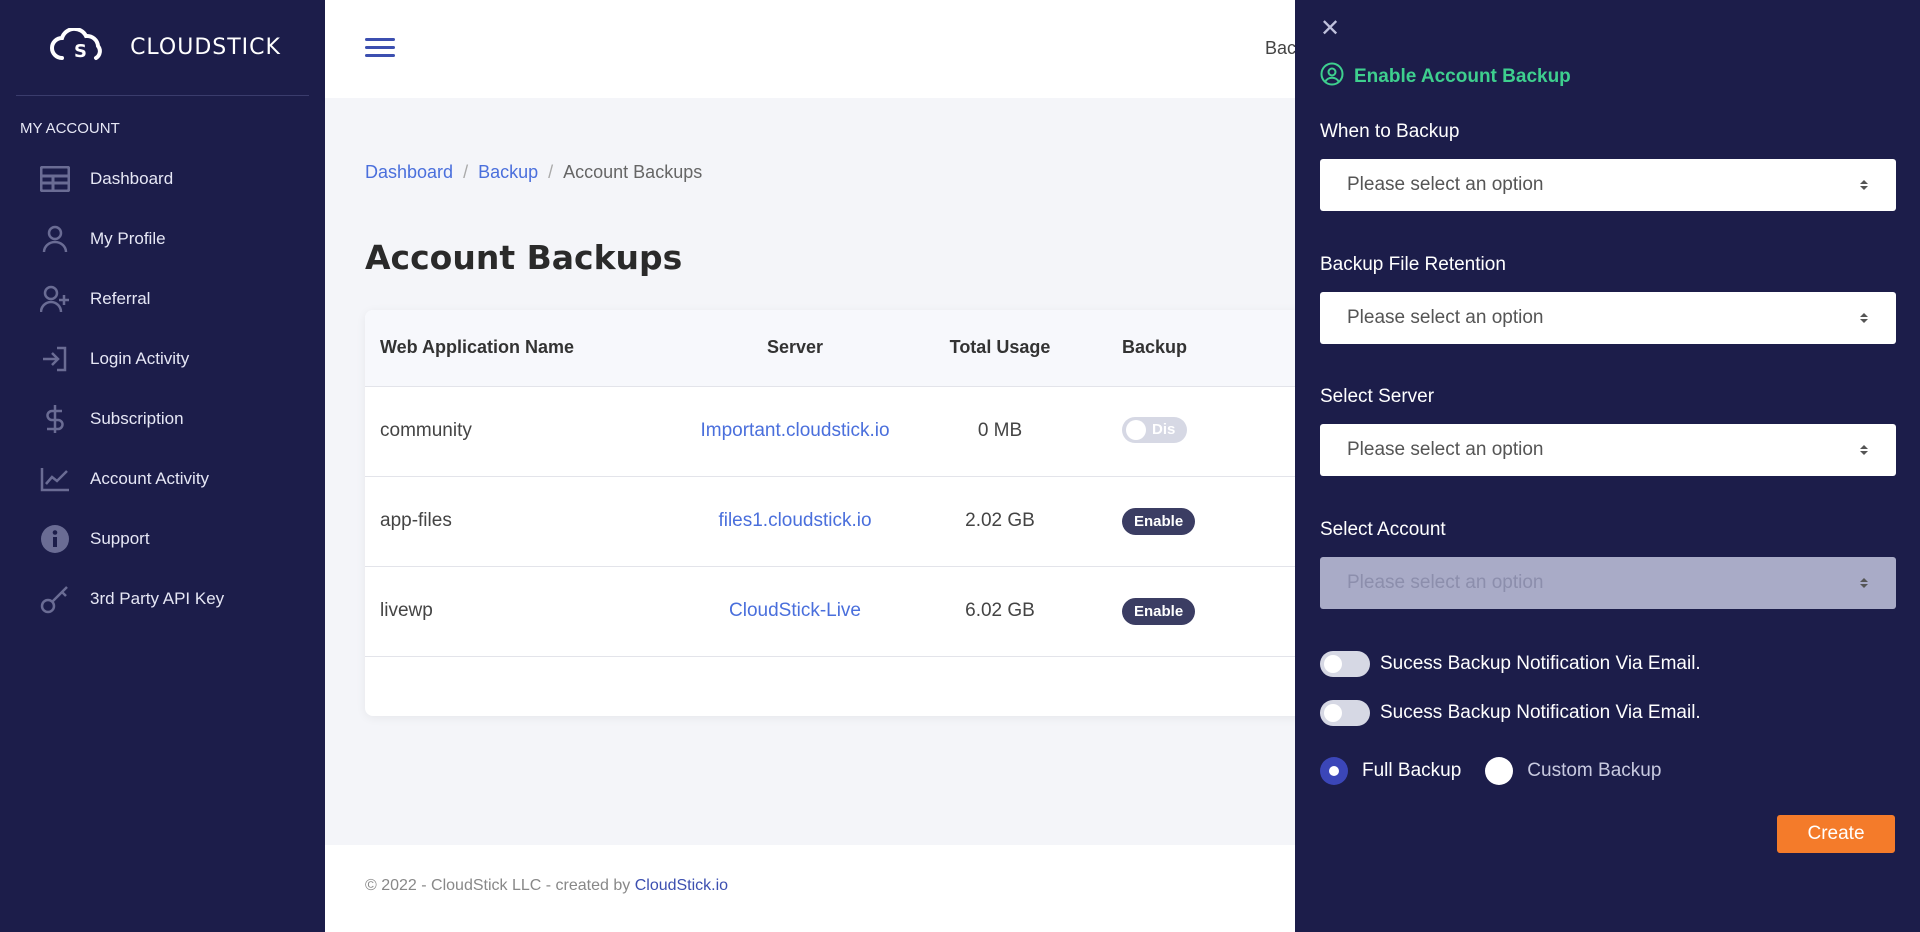 The image size is (1920, 932). What do you see at coordinates (120, 538) in the screenshot?
I see `sidebar-item-label: Support` at bounding box center [120, 538].